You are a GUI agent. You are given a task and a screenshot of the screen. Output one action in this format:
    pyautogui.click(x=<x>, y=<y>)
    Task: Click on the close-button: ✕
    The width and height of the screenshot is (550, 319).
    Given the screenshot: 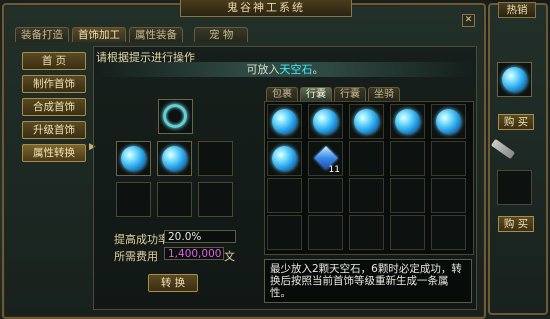 What is the action you would take?
    pyautogui.click(x=468, y=20)
    